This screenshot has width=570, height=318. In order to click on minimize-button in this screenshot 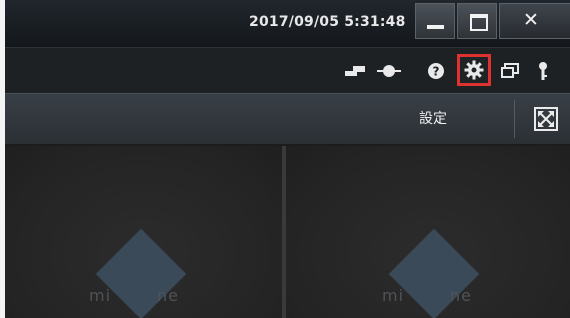, I will do `click(435, 21)`.